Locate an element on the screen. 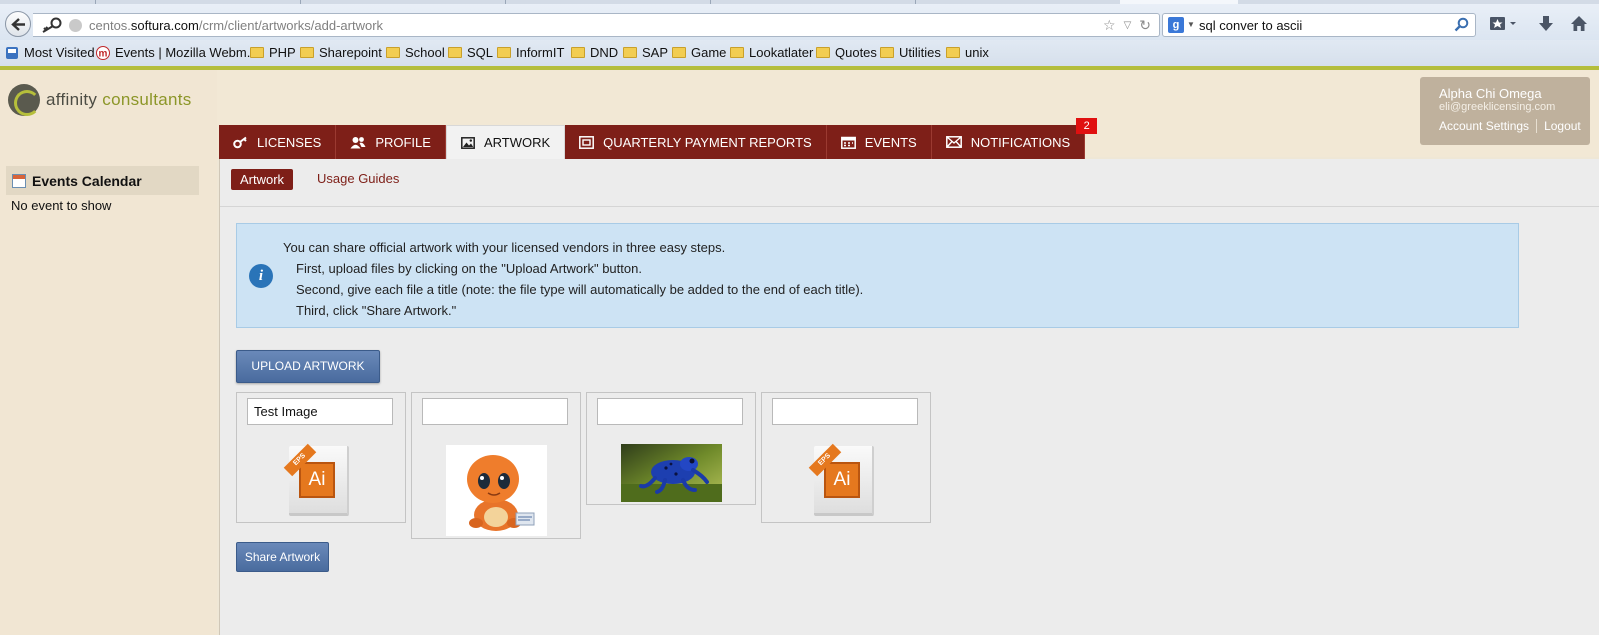  upload-artwork-button: UPLOAD ARTWORK is located at coordinates (308, 366).